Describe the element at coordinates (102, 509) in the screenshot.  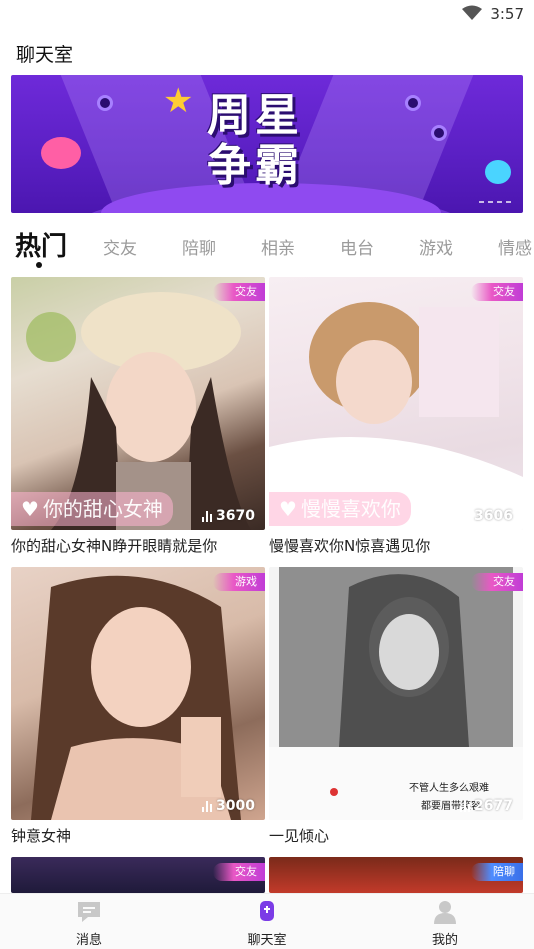
I see `room-overlay-label: 你的甜心女神` at that location.